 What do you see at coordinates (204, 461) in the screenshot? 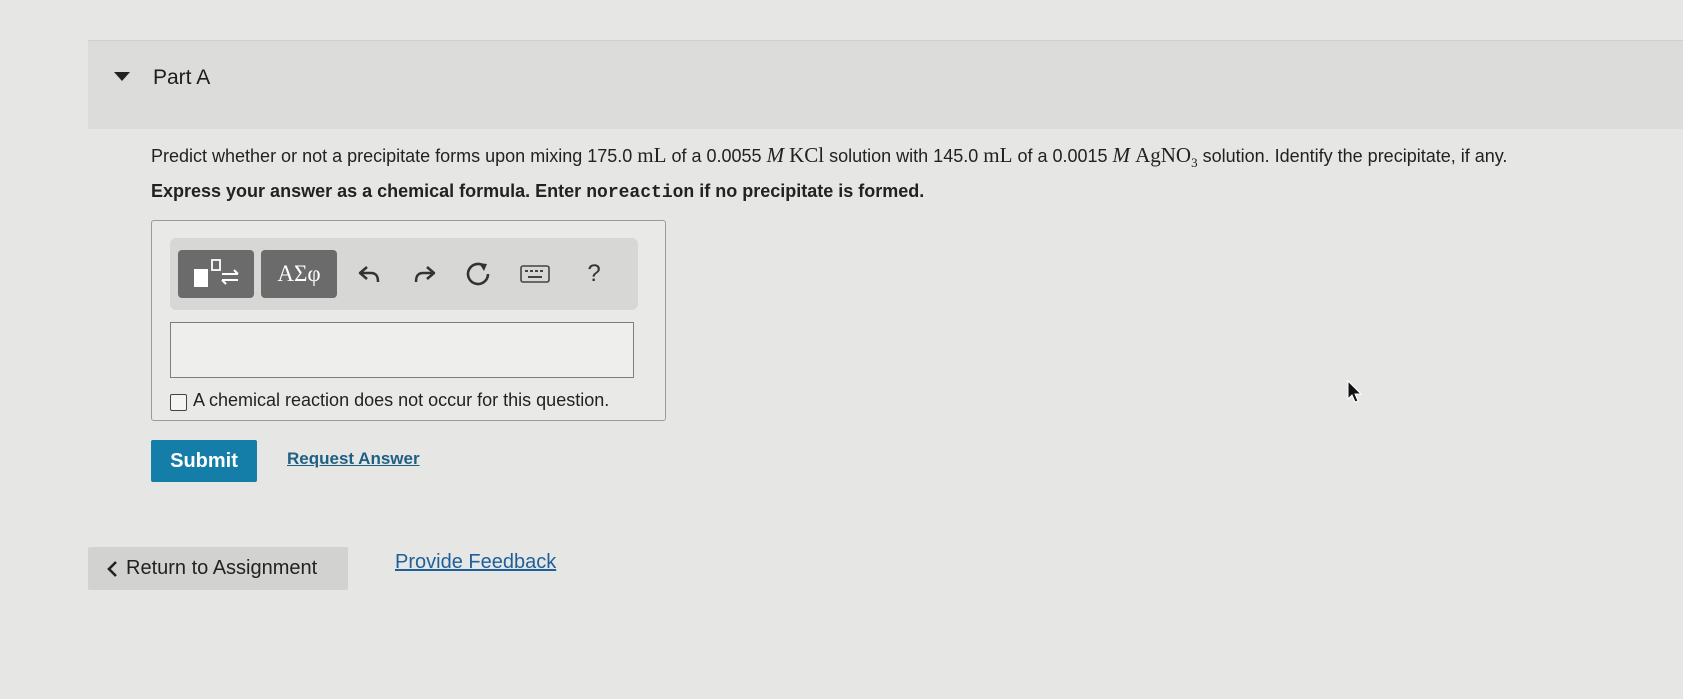
I see `submit-button: Submit` at bounding box center [204, 461].